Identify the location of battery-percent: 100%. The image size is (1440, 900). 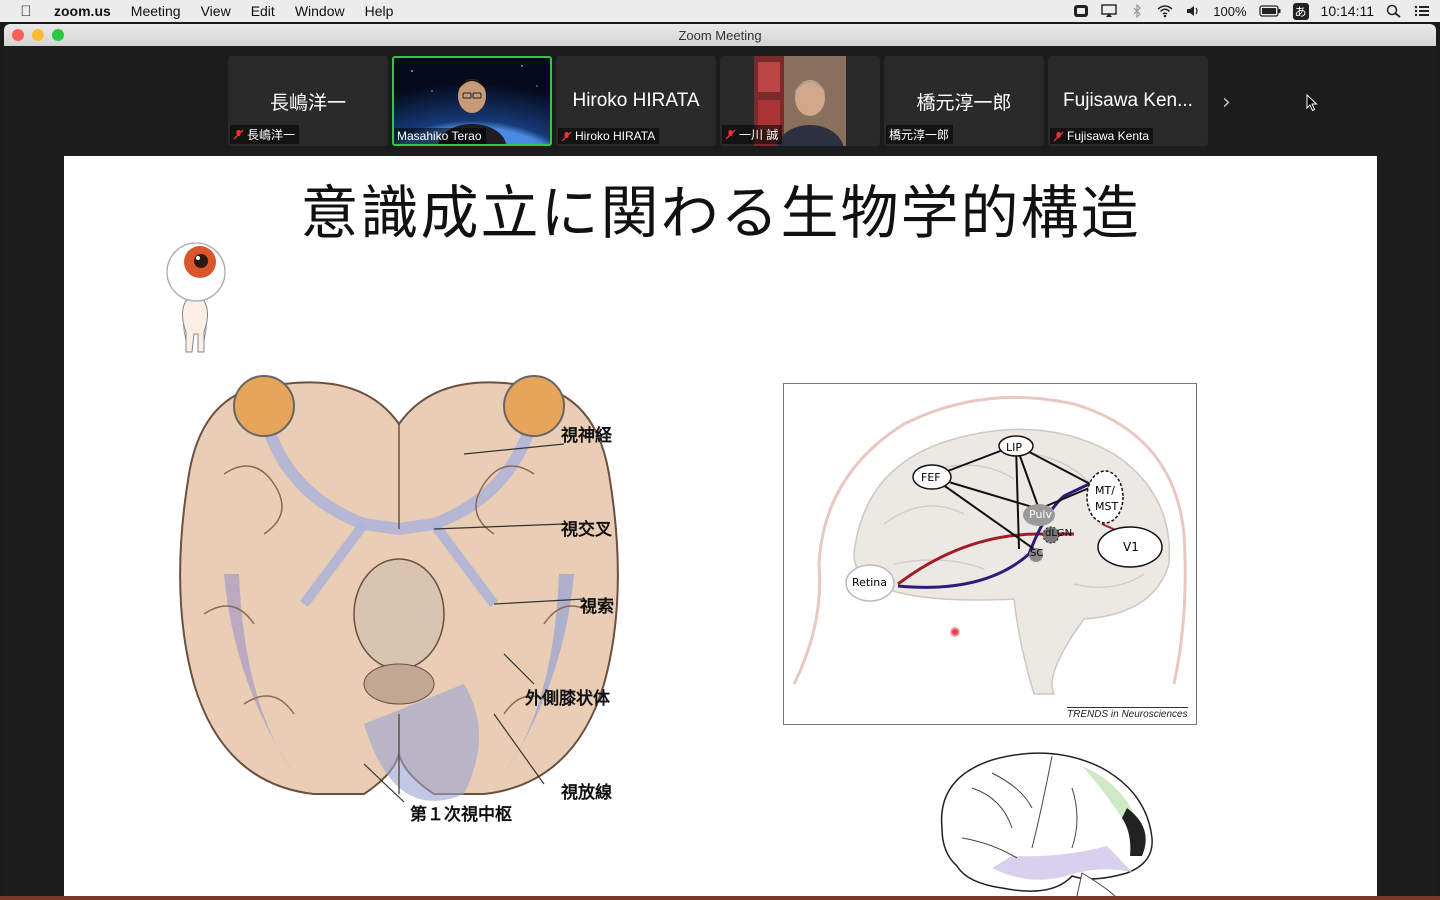
(1230, 11).